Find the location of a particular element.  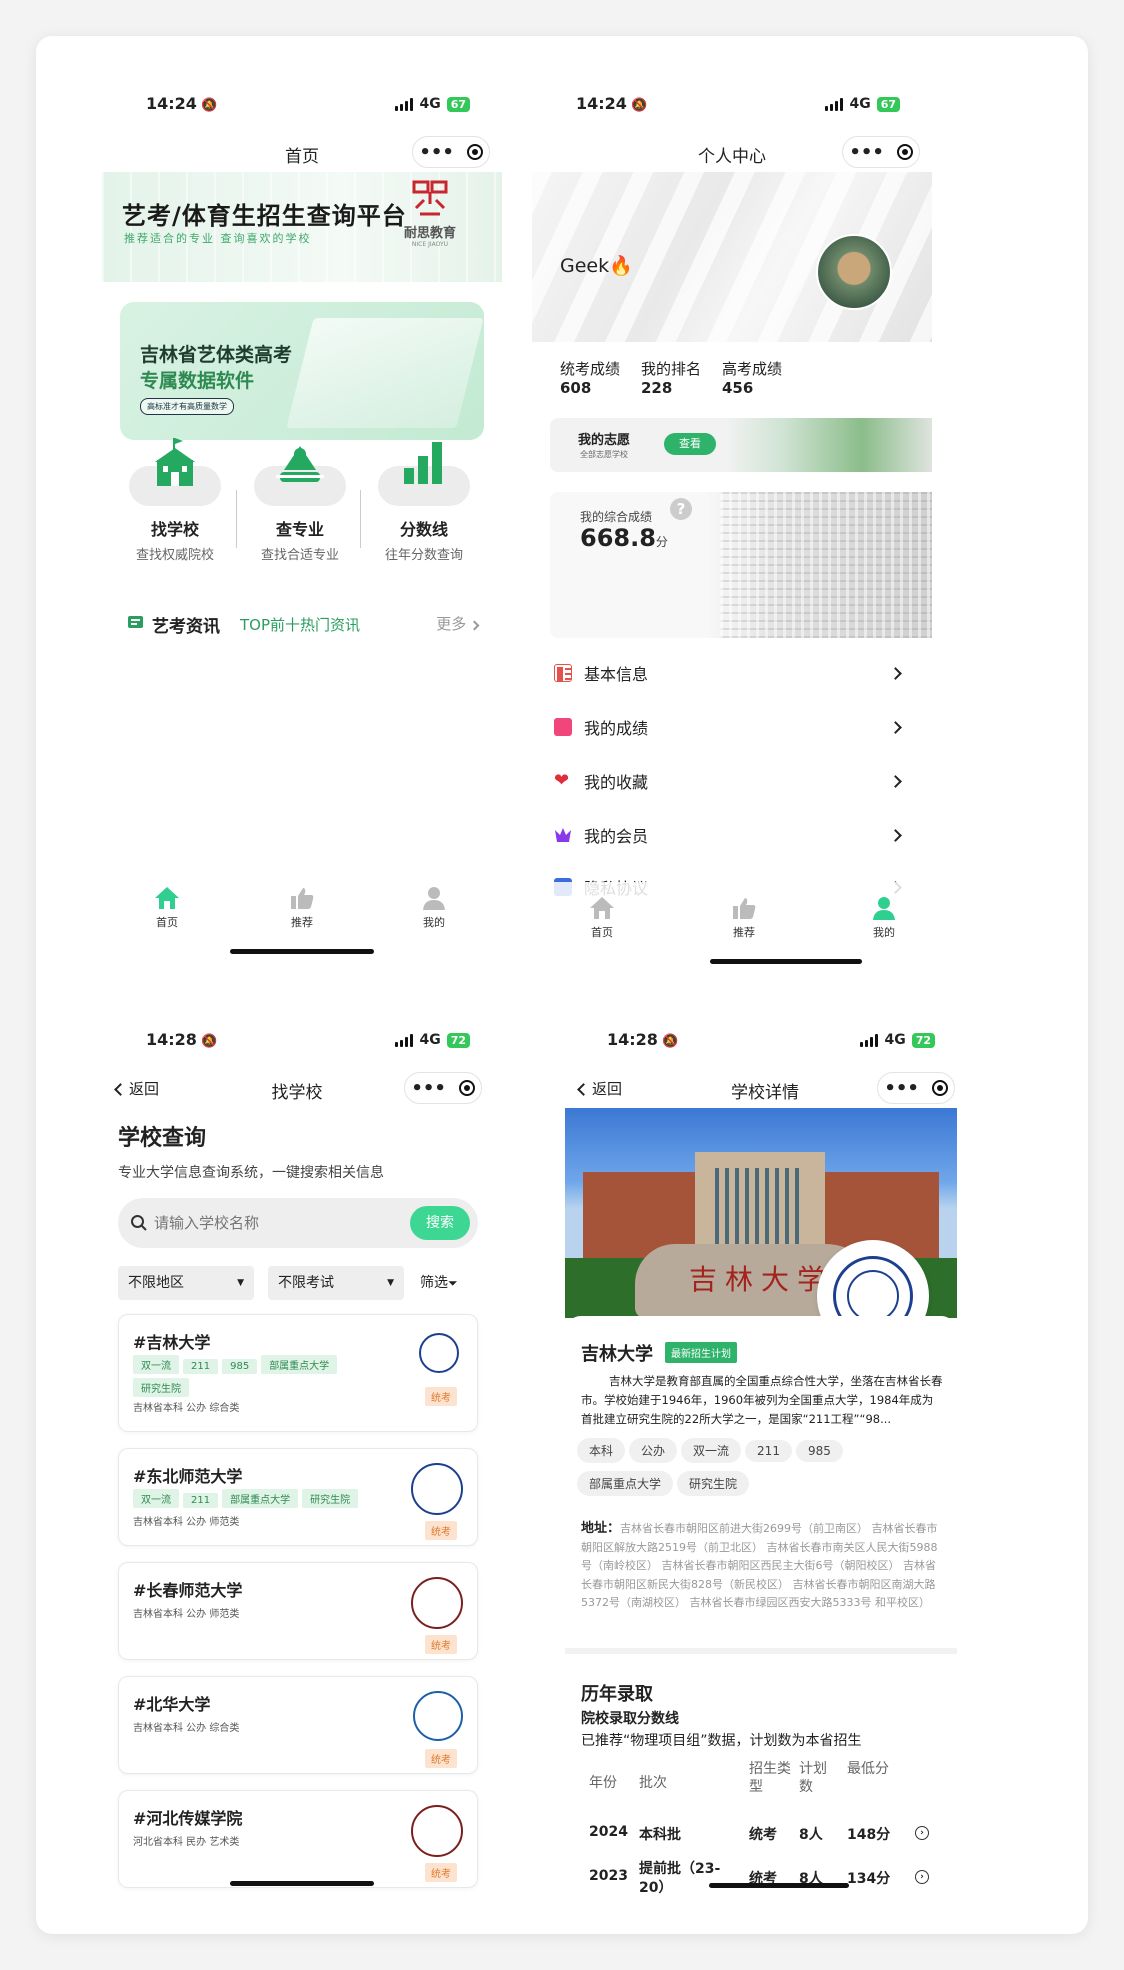

tag: 研究生院 is located at coordinates (330, 1498).